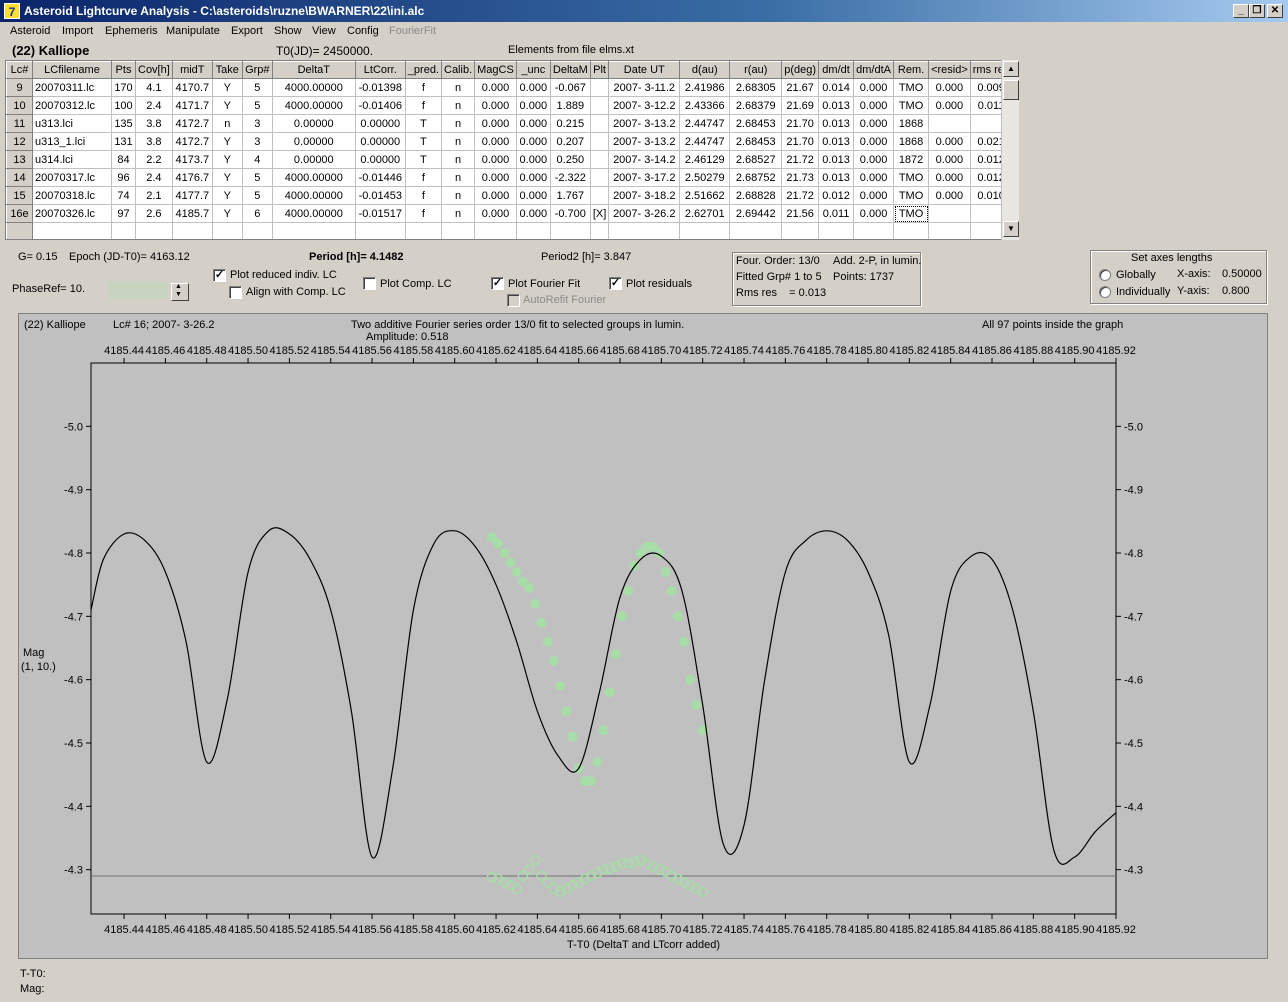  What do you see at coordinates (19, 105) in the screenshot?
I see `table-cell: 10` at bounding box center [19, 105].